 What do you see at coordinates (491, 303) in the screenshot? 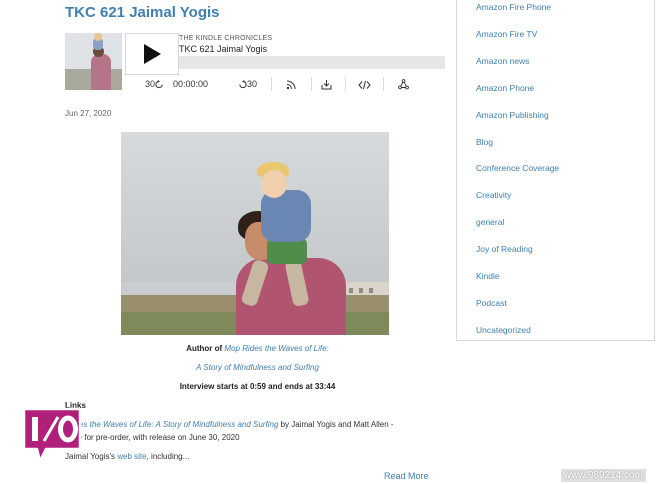
I see `sidebar-category-link: Podcast` at bounding box center [491, 303].